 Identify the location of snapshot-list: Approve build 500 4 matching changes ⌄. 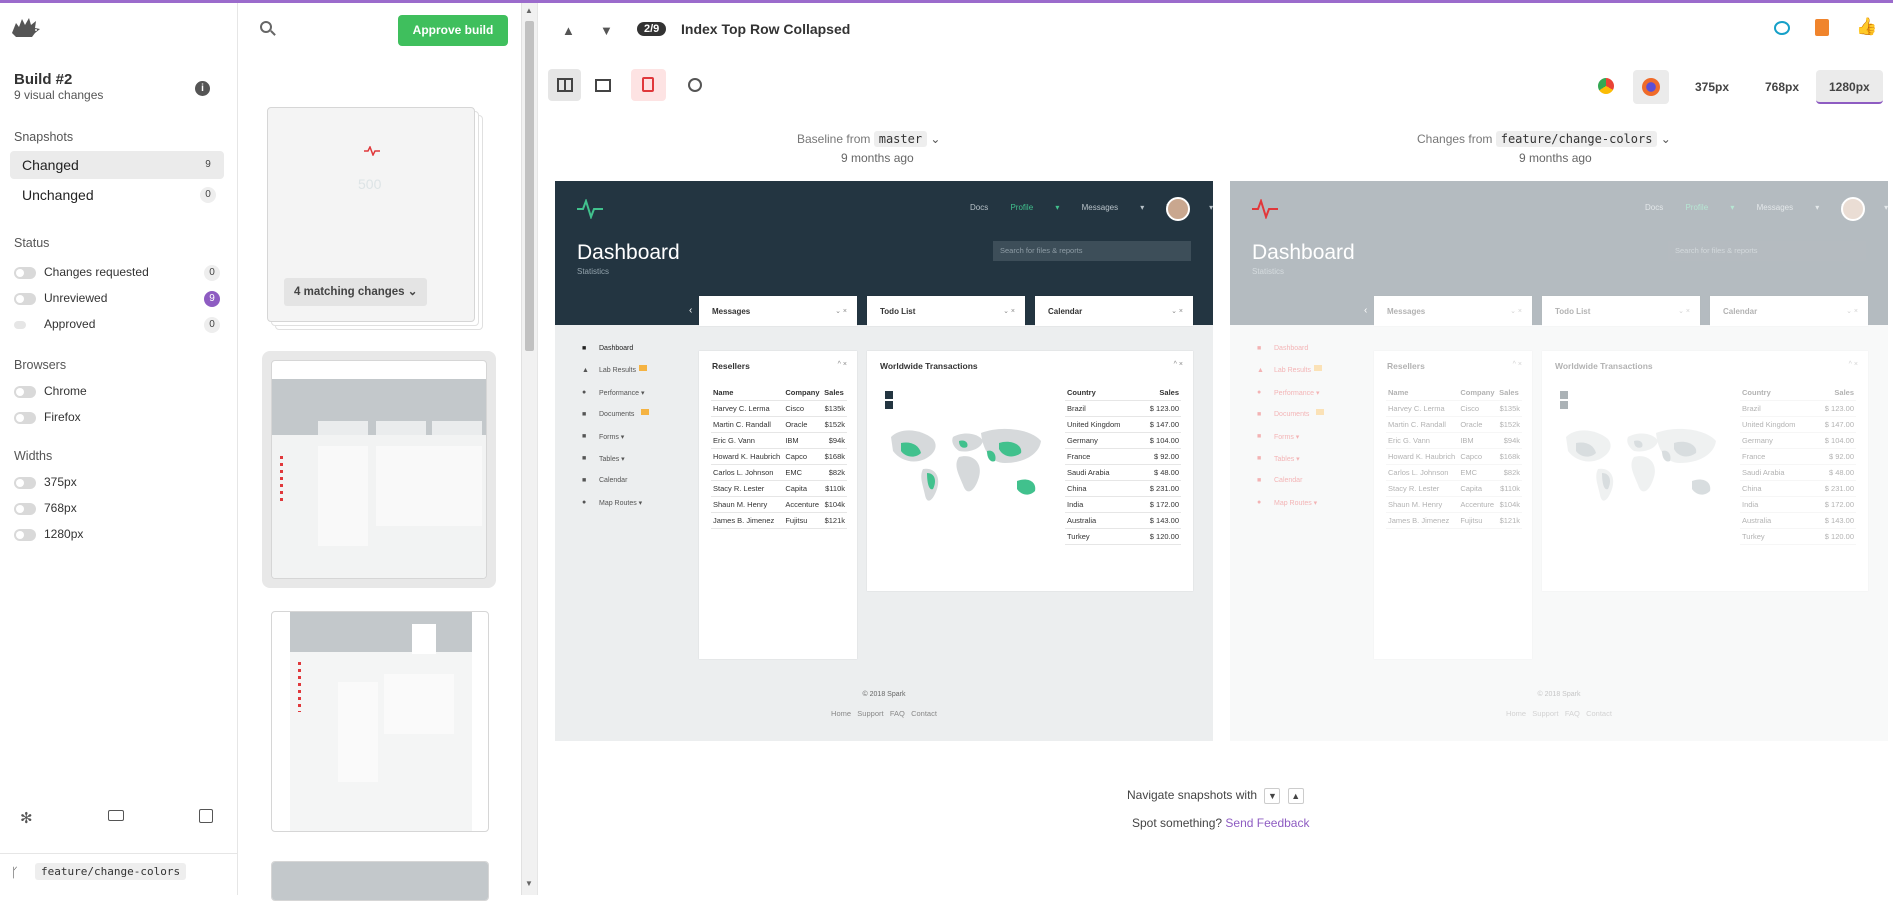
(380, 452).